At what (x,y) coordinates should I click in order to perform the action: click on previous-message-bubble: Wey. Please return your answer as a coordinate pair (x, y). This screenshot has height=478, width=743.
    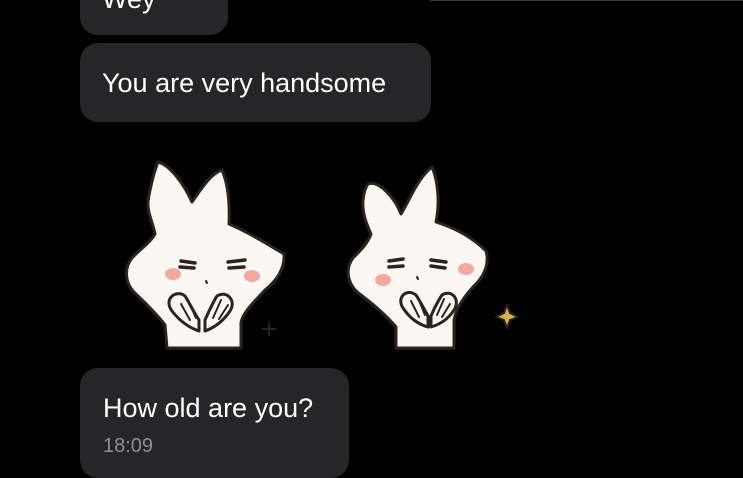
    Looking at the image, I should click on (154, 17).